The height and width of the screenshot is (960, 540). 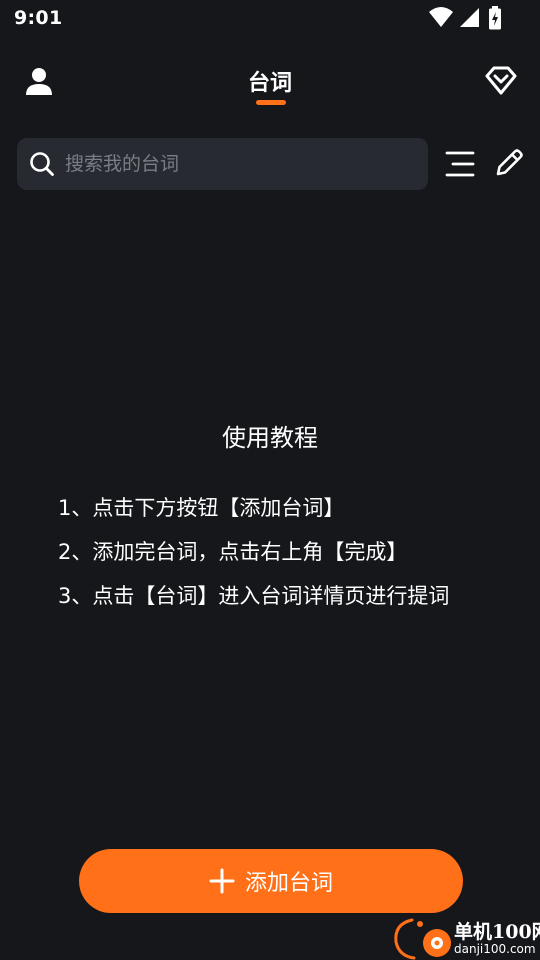 What do you see at coordinates (495, 949) in the screenshot?
I see `watermark-url: danji100.com` at bounding box center [495, 949].